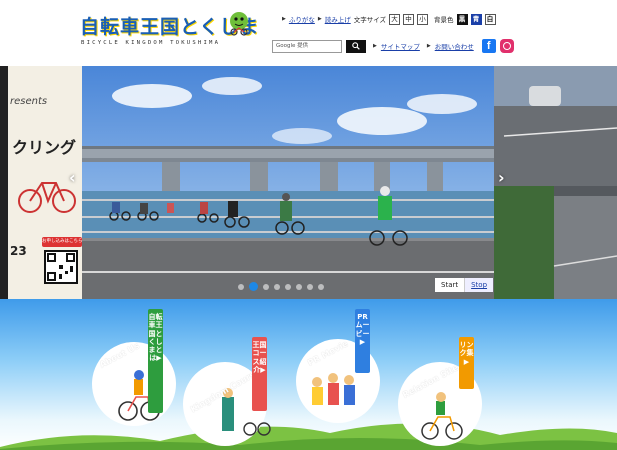 This screenshot has height=450, width=617. Describe the element at coordinates (253, 286) in the screenshot. I see `carousel-dot-active` at that location.